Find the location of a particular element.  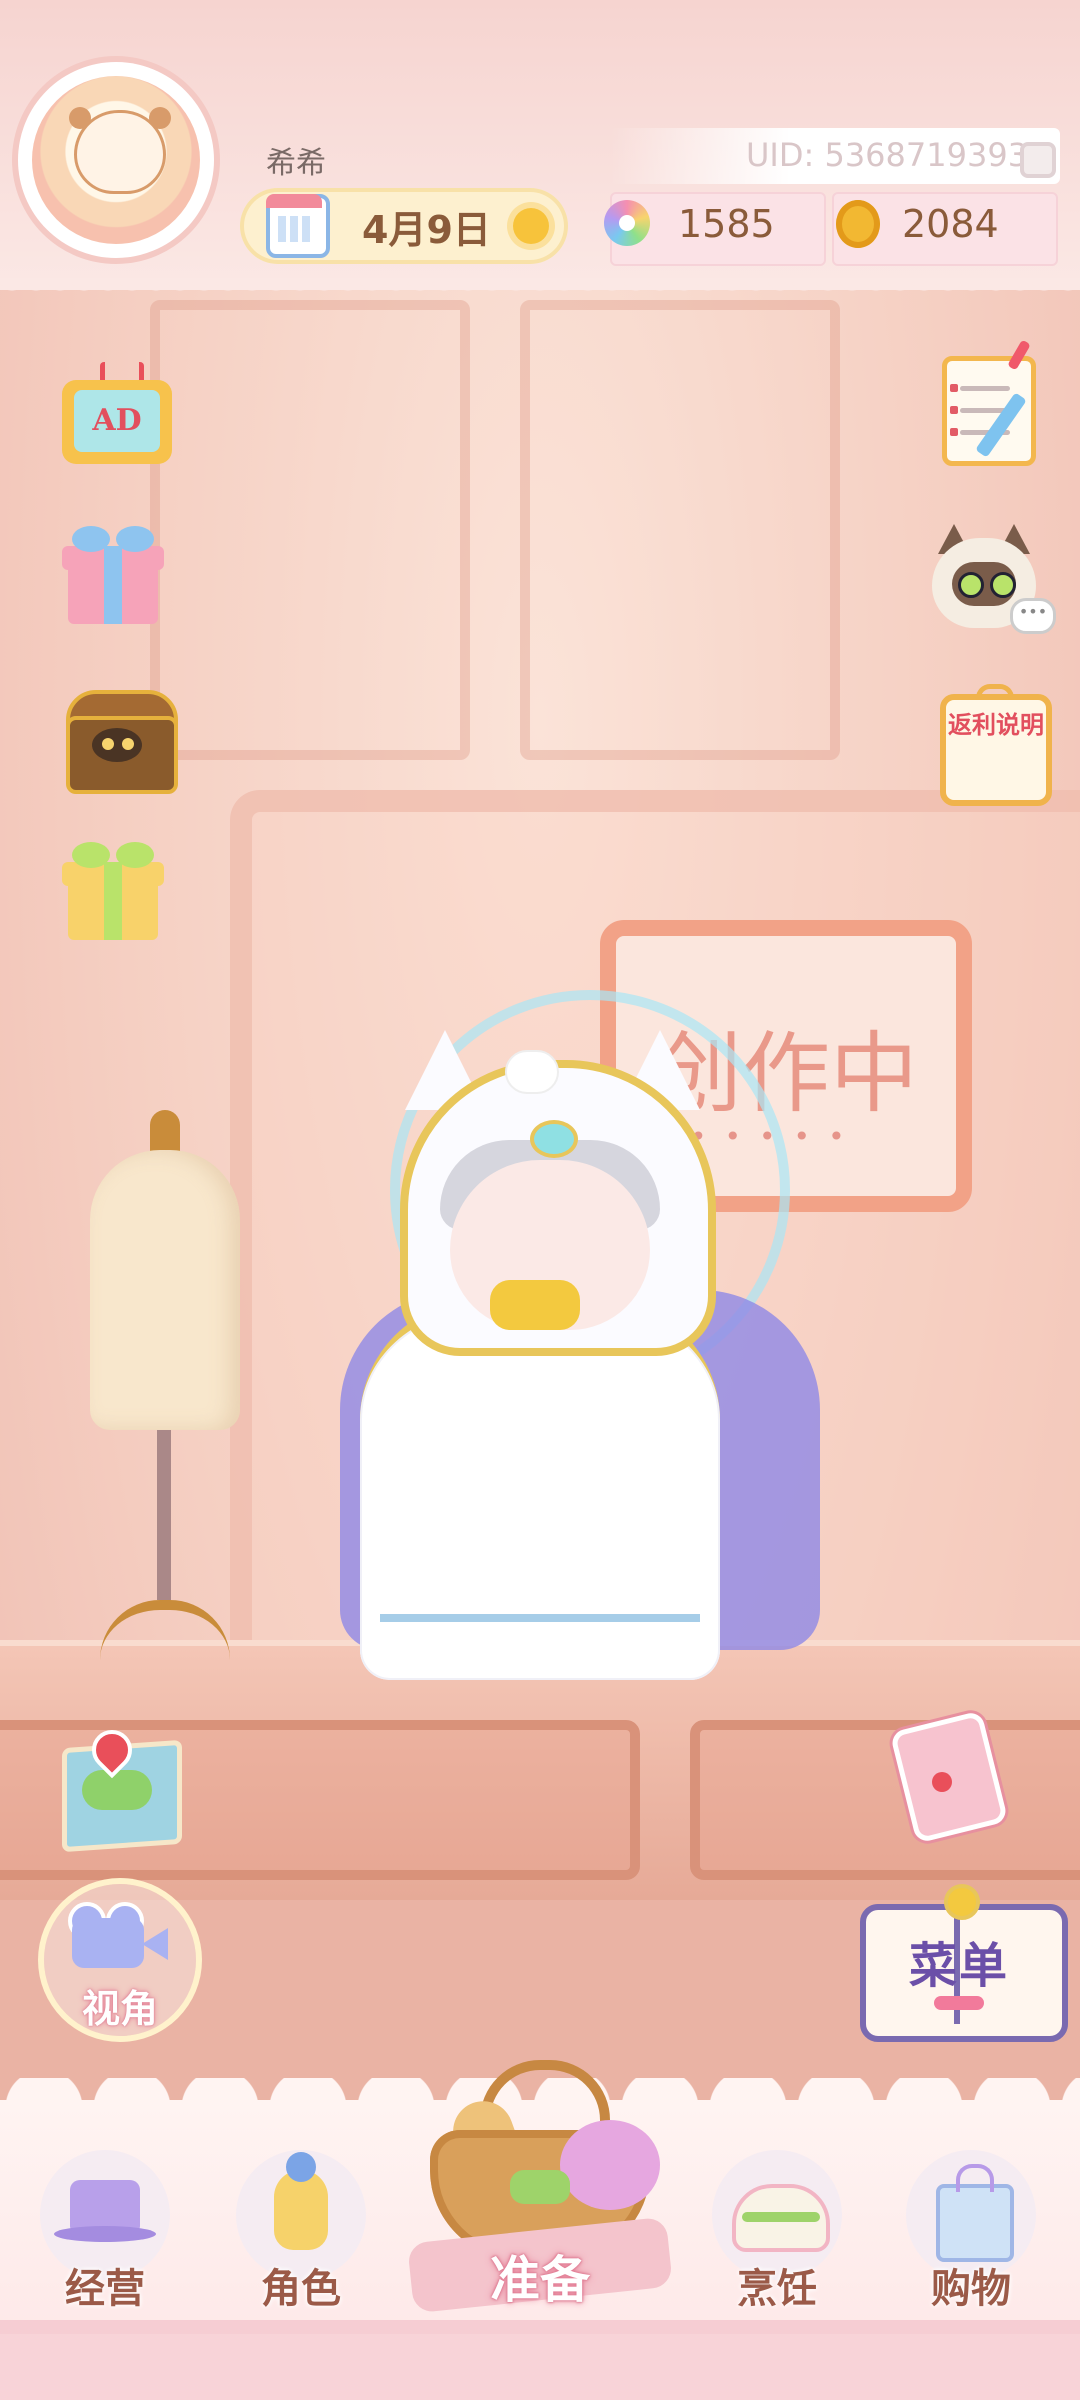

player-avatar is located at coordinates (116, 160).